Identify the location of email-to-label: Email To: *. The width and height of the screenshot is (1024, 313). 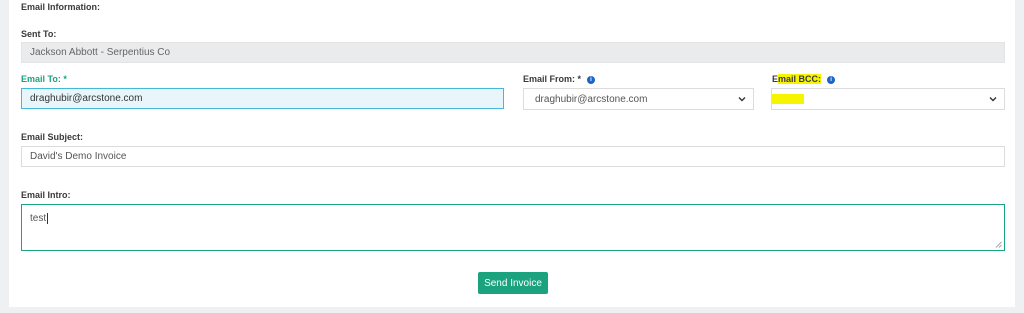
(44, 79).